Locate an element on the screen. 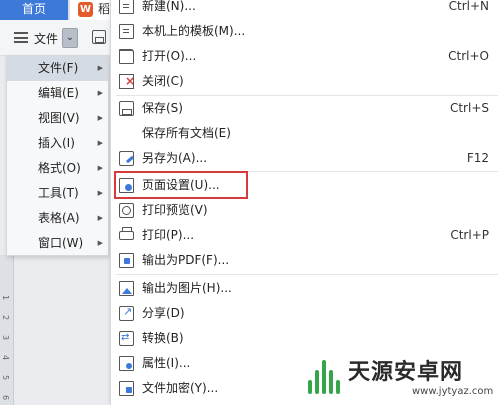  submenu-item-label: 插入(I) is located at coordinates (56, 143).